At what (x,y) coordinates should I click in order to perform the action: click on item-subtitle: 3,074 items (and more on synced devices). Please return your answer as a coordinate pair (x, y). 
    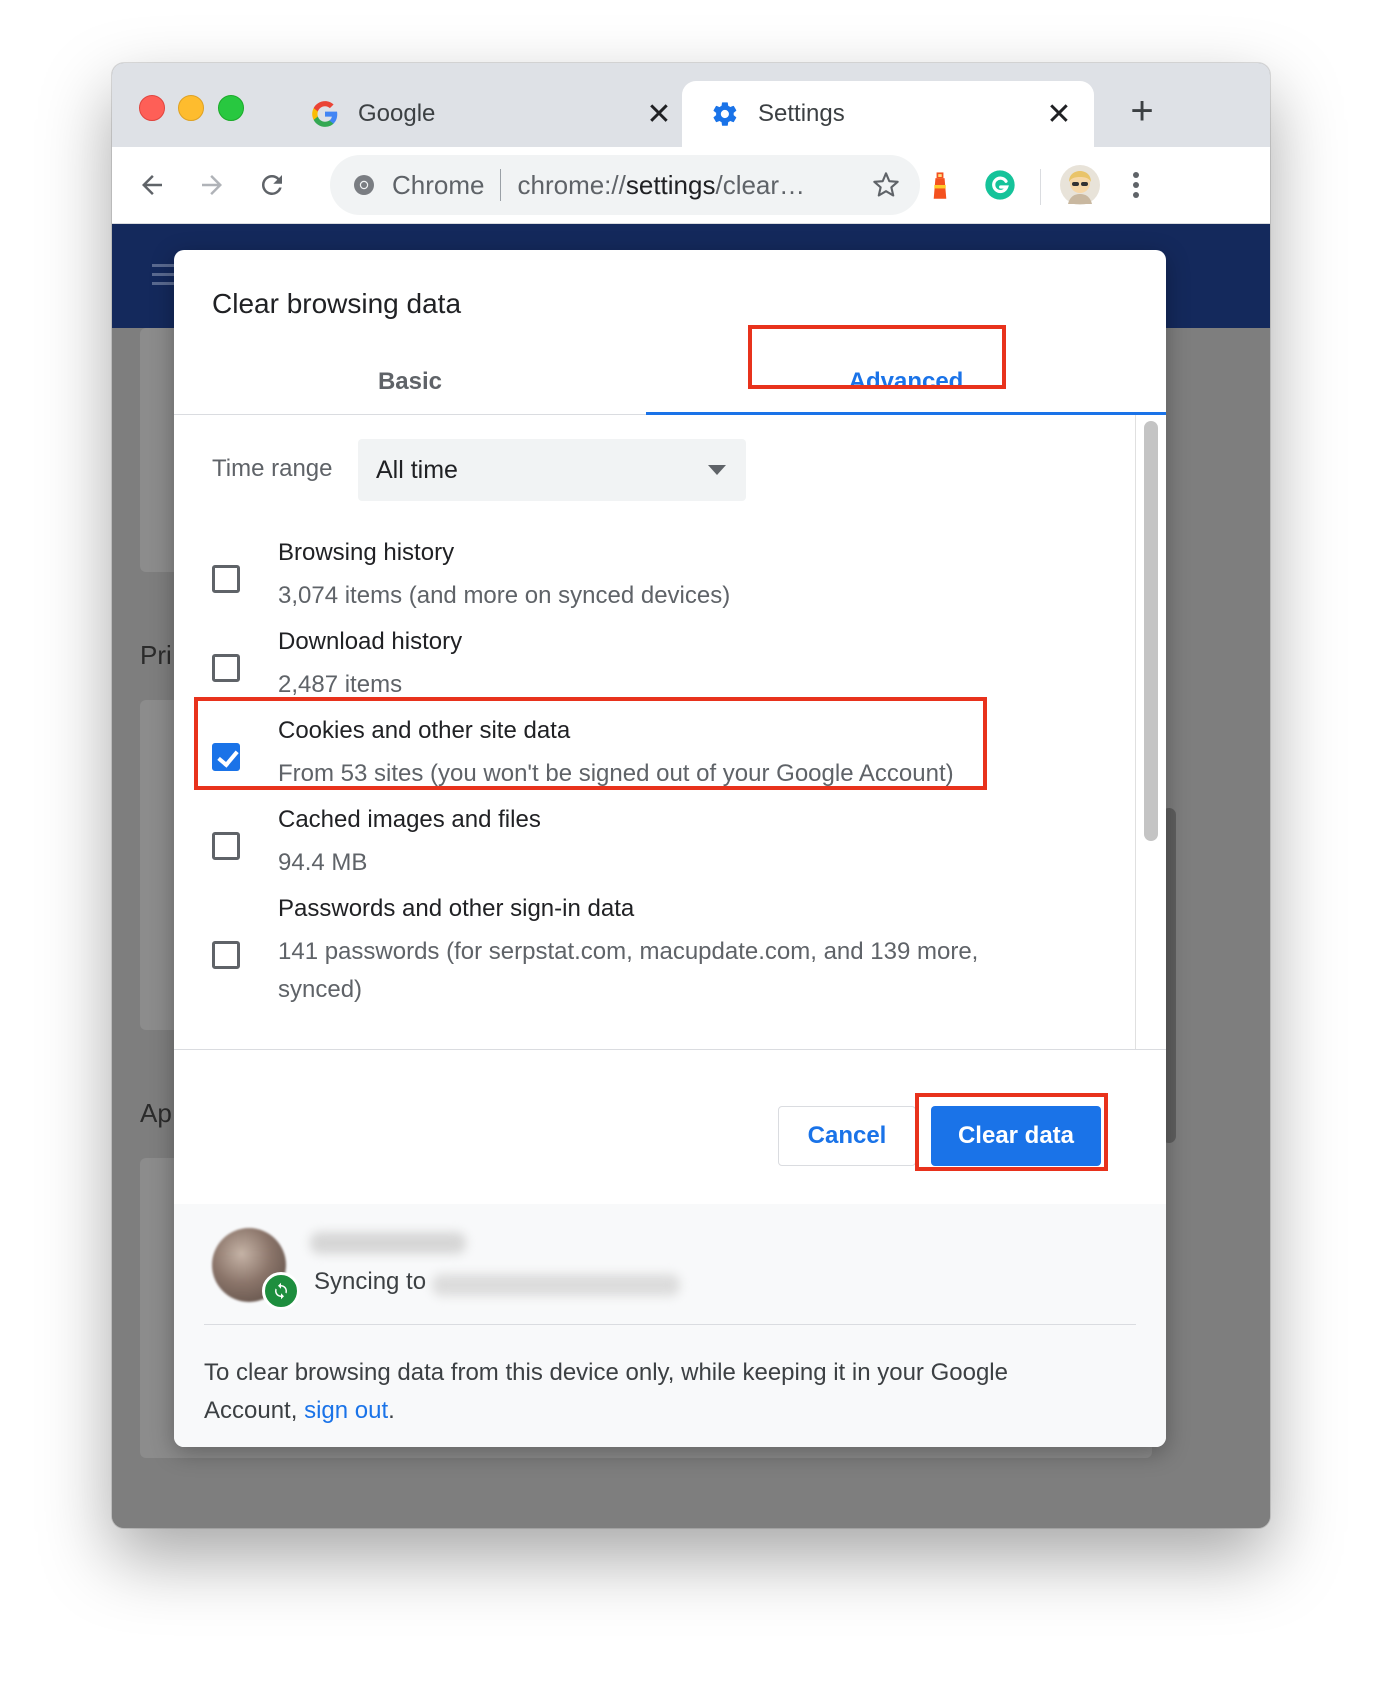
    Looking at the image, I should click on (504, 595).